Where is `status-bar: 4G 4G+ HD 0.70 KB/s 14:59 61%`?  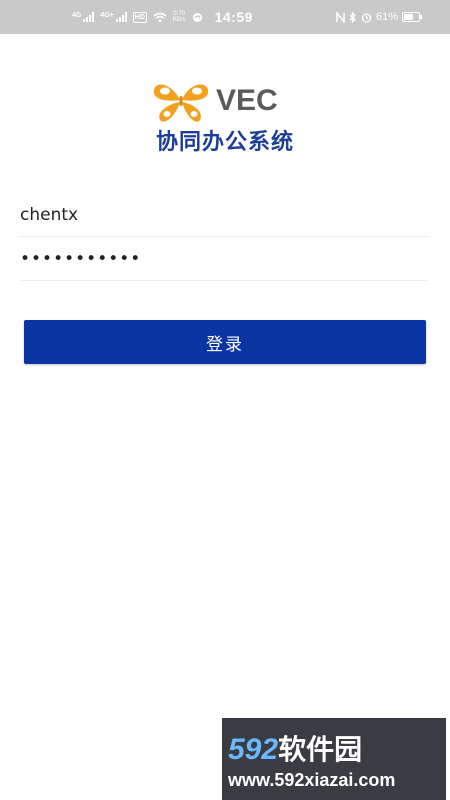
status-bar: 4G 4G+ HD 0.70 KB/s 14:59 61% is located at coordinates (225, 17).